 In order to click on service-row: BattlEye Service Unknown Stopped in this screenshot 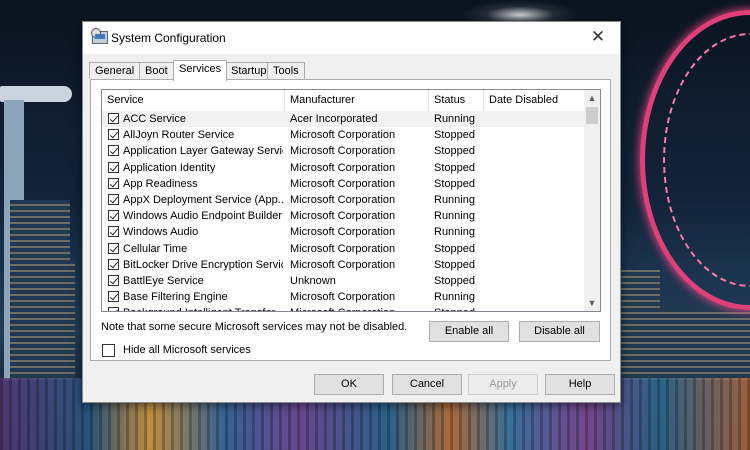, I will do `click(343, 281)`.